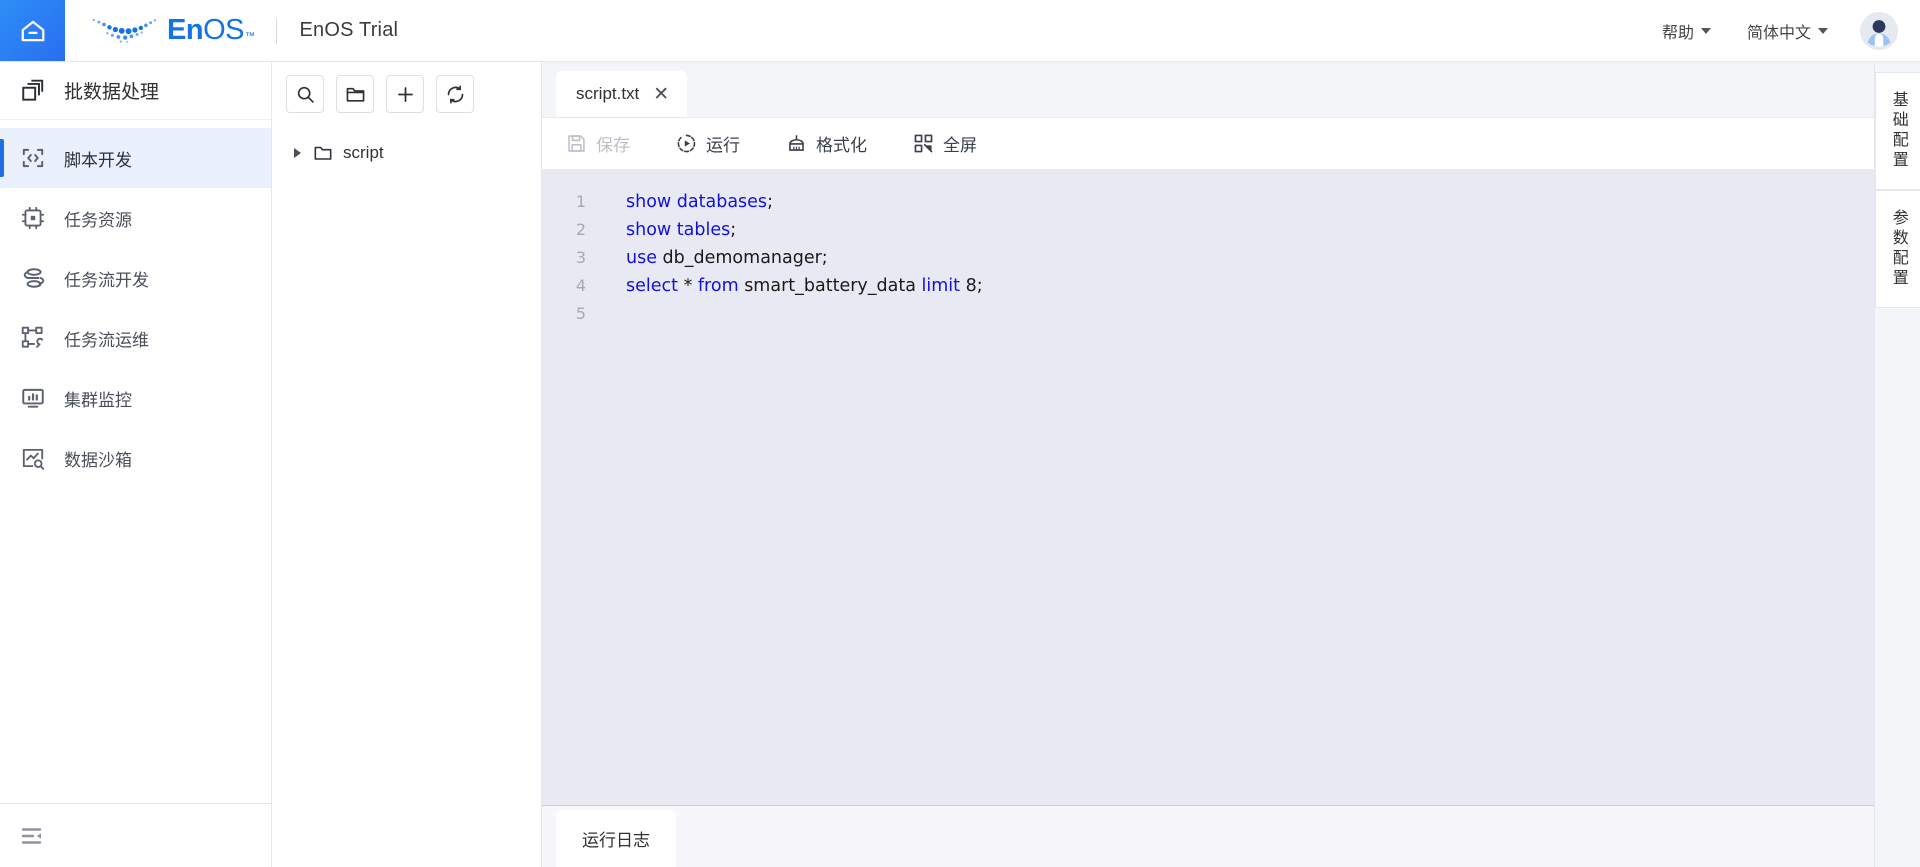  Describe the element at coordinates (960, 31) in the screenshot. I see `app-header: En OS ™ EnOS Trial 帮助 简体中文` at that location.